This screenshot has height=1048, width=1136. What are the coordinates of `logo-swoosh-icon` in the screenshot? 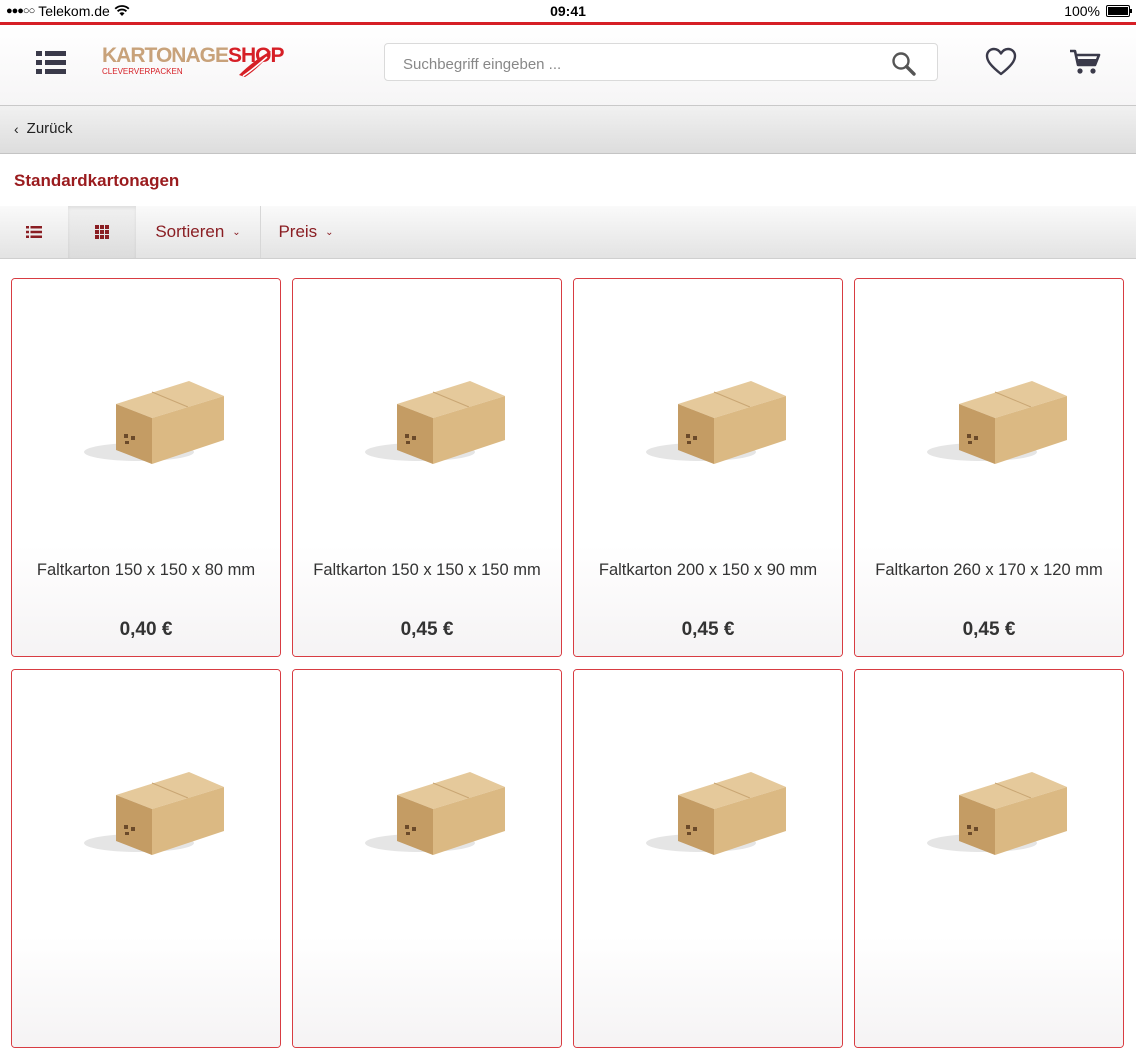 It's located at (255, 64).